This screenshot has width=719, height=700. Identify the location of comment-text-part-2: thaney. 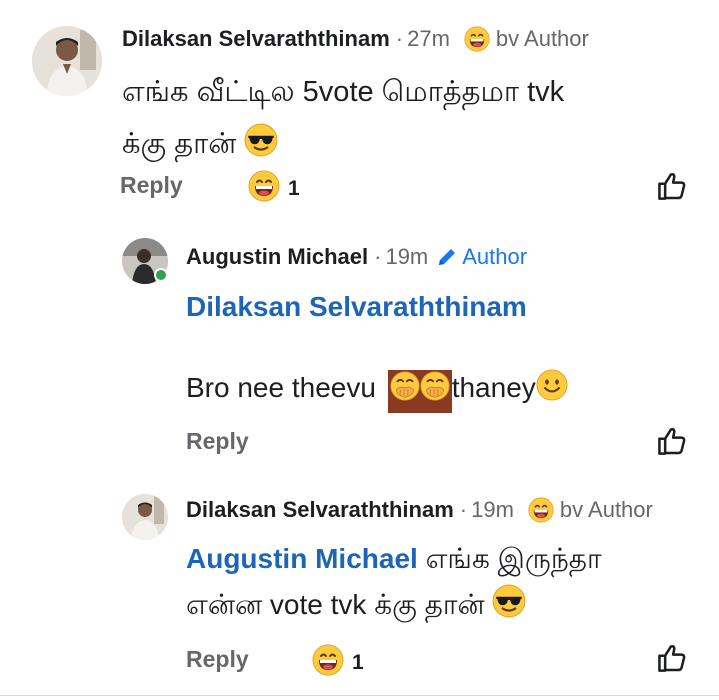
(493, 387).